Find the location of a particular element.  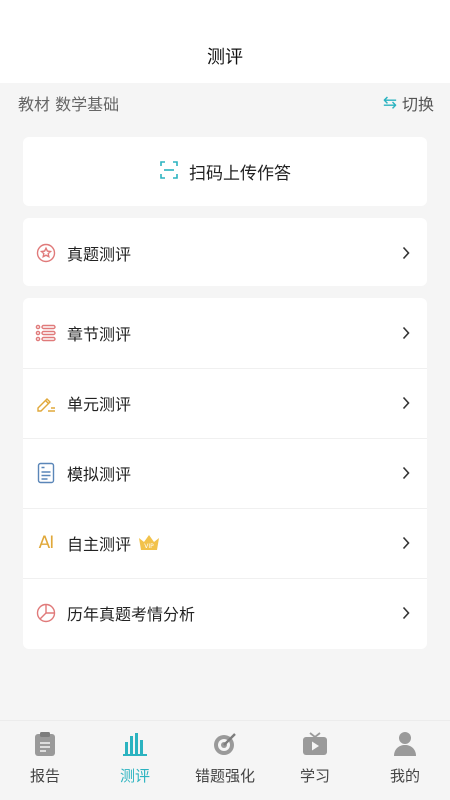

list-item-unit: 单元测评 is located at coordinates (225, 403).